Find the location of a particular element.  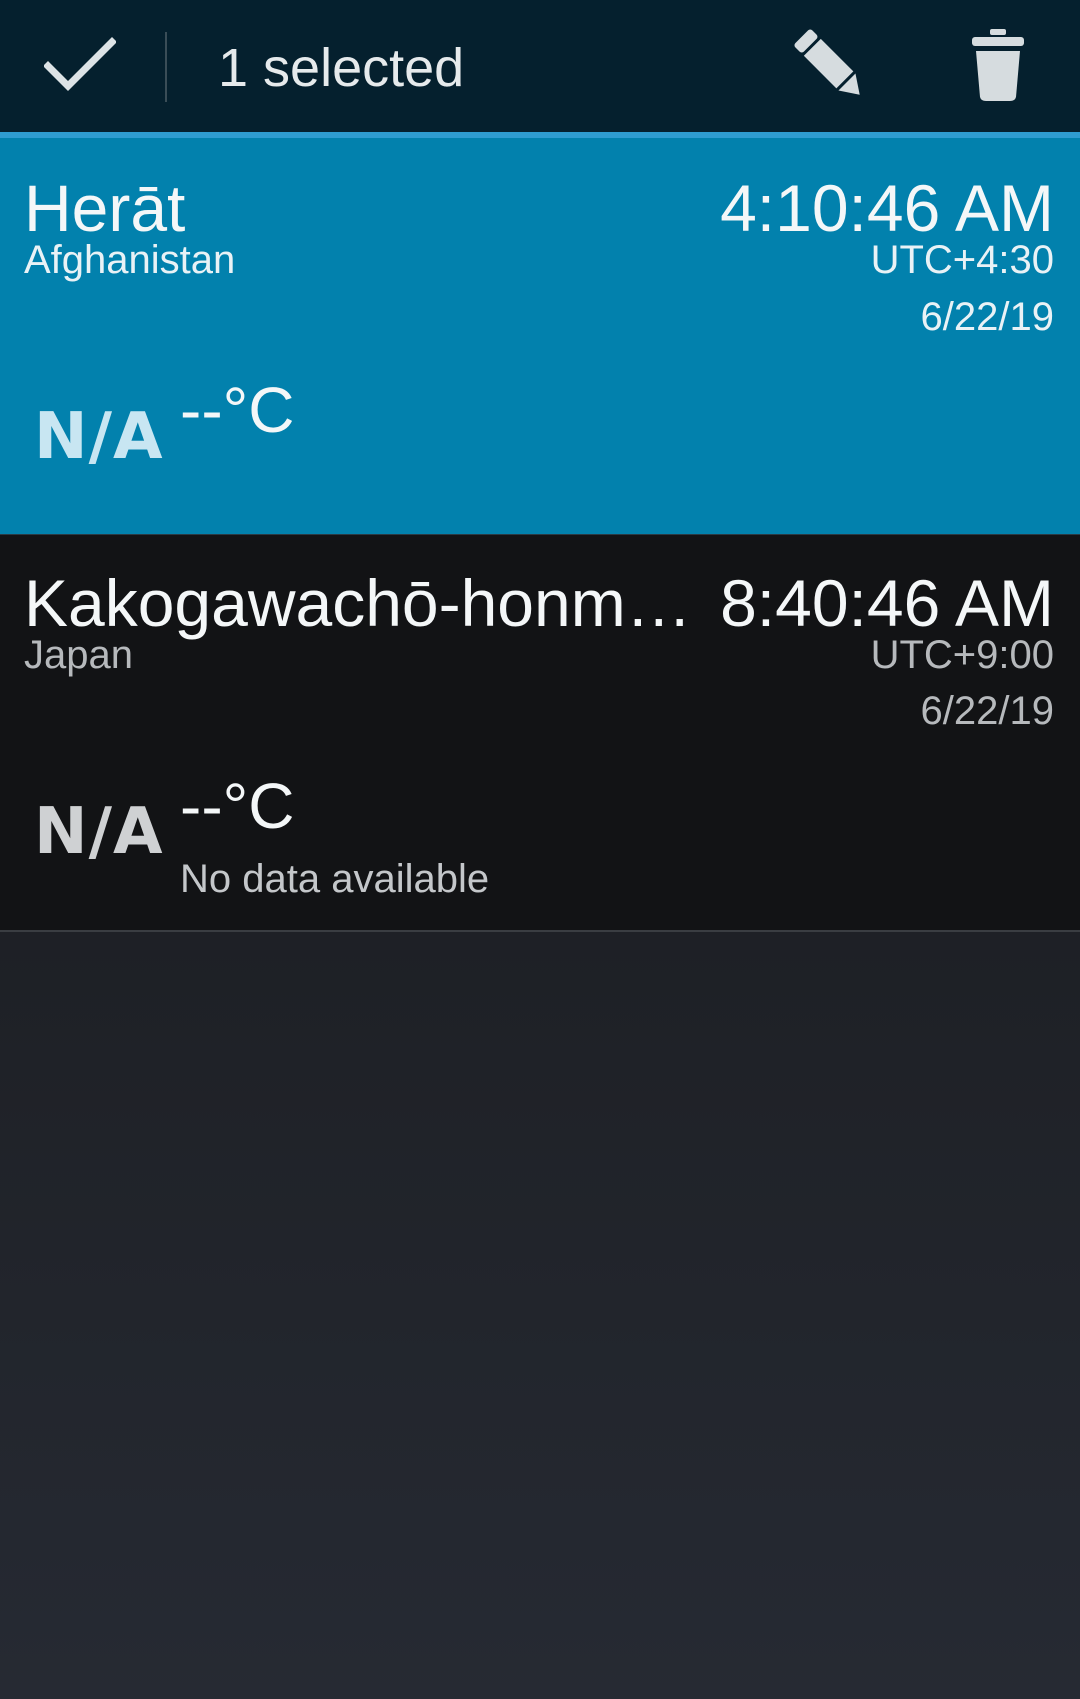

pencil-icon is located at coordinates (830, 67).